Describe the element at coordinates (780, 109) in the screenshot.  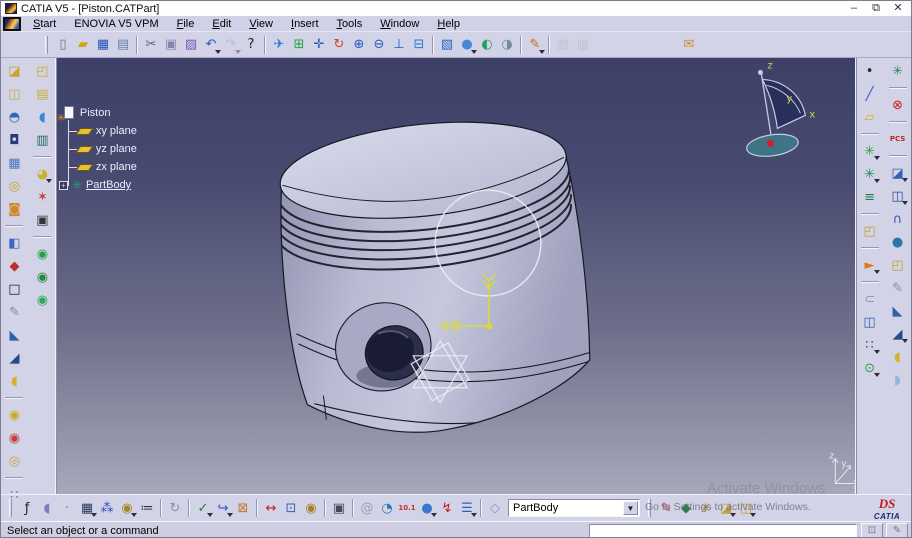
I see `compass: z y x` at that location.